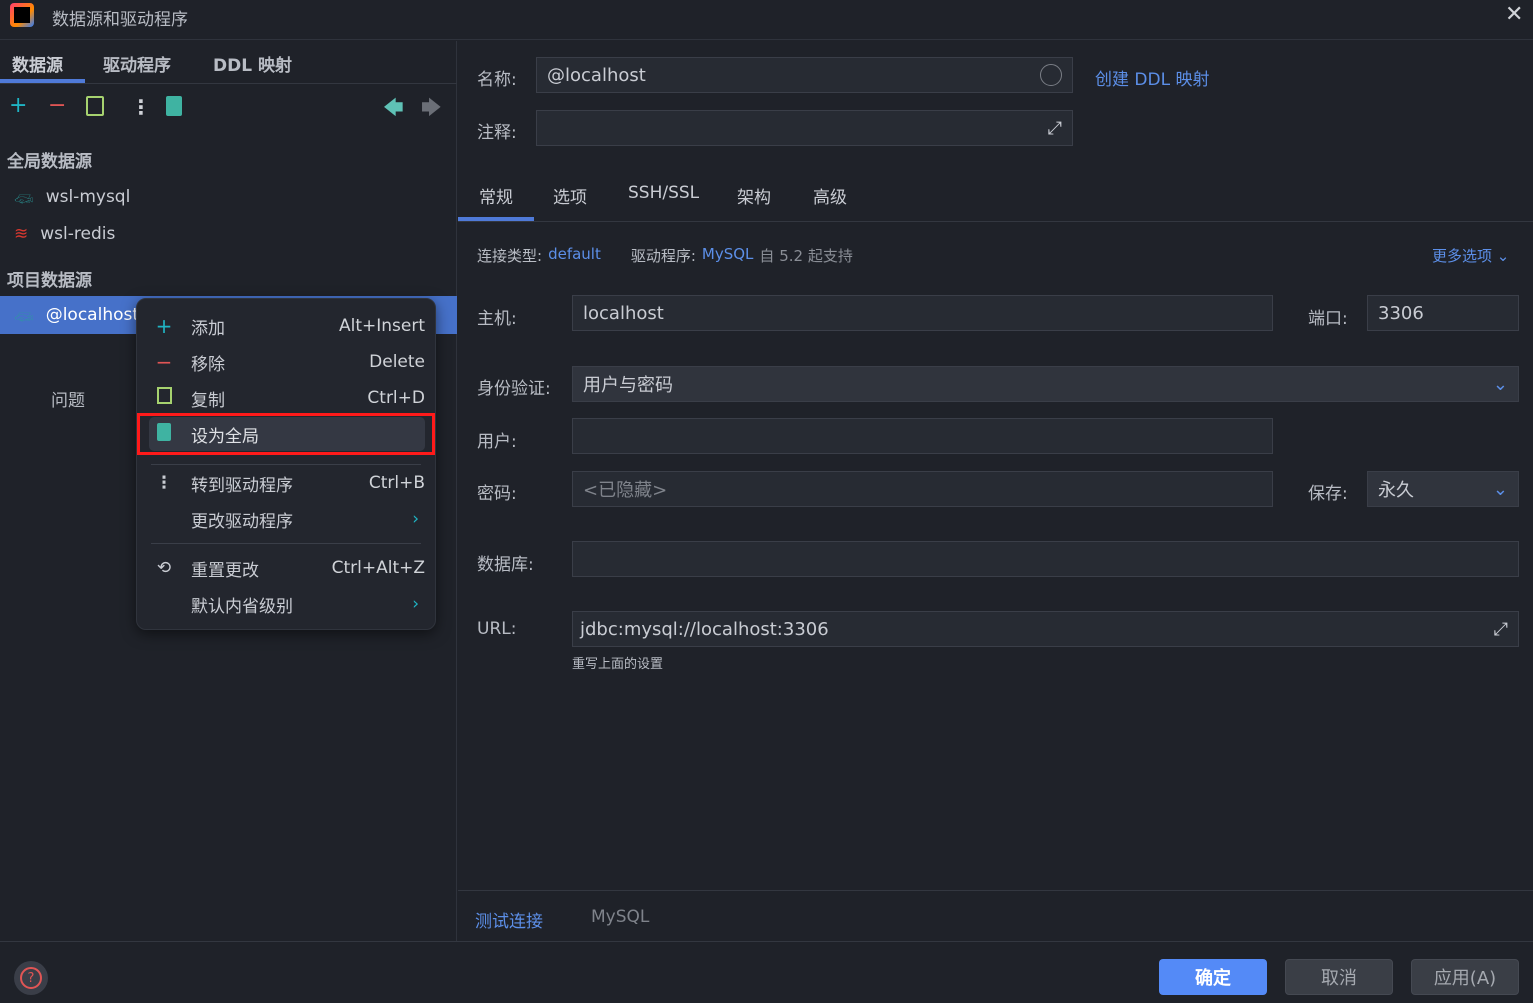 The height and width of the screenshot is (1003, 1533). I want to click on name-input: @localhost, so click(804, 75).